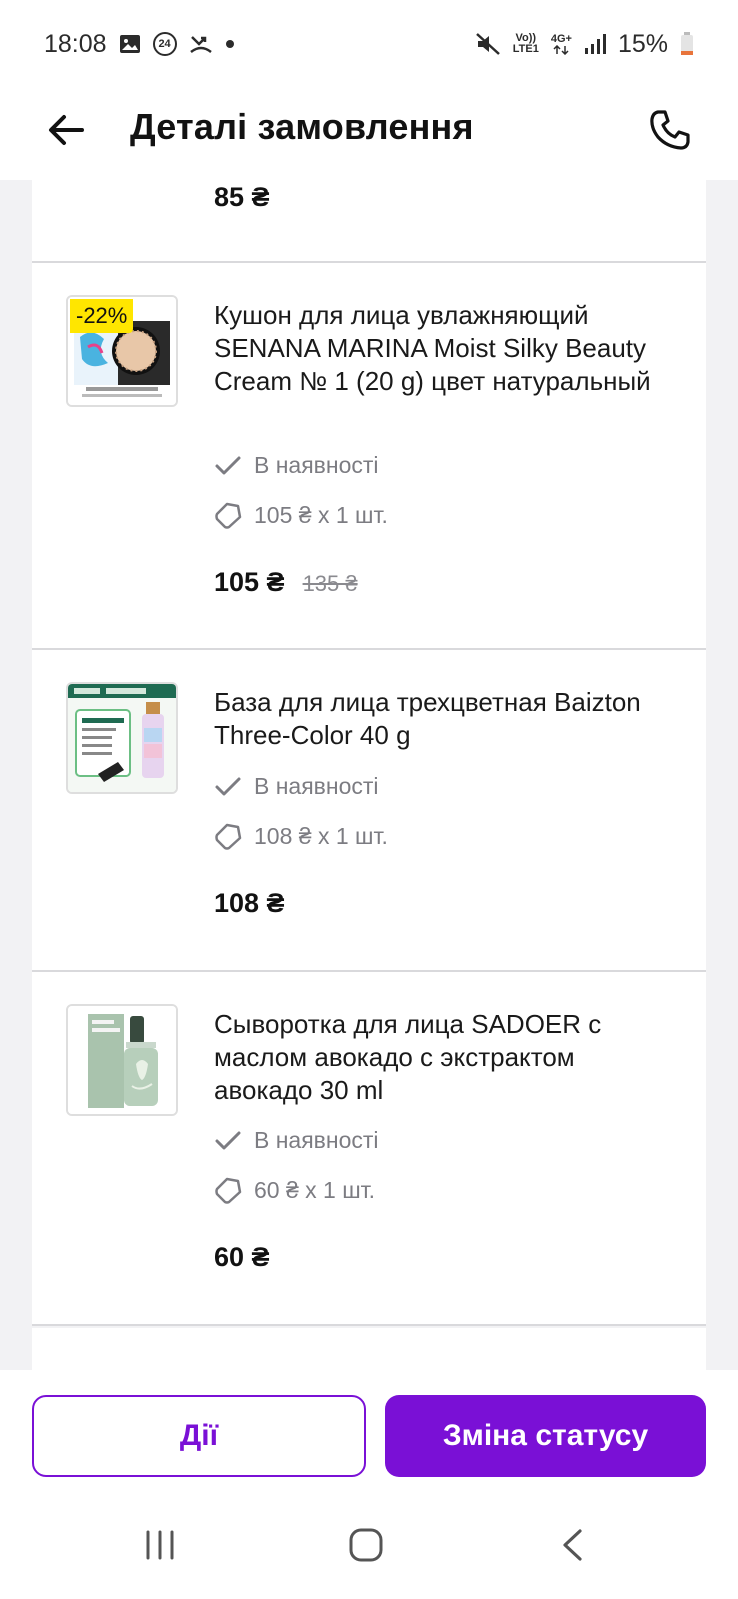 The image size is (738, 1599). What do you see at coordinates (164, 44) in the screenshot?
I see `timer-24-icon: 24` at bounding box center [164, 44].